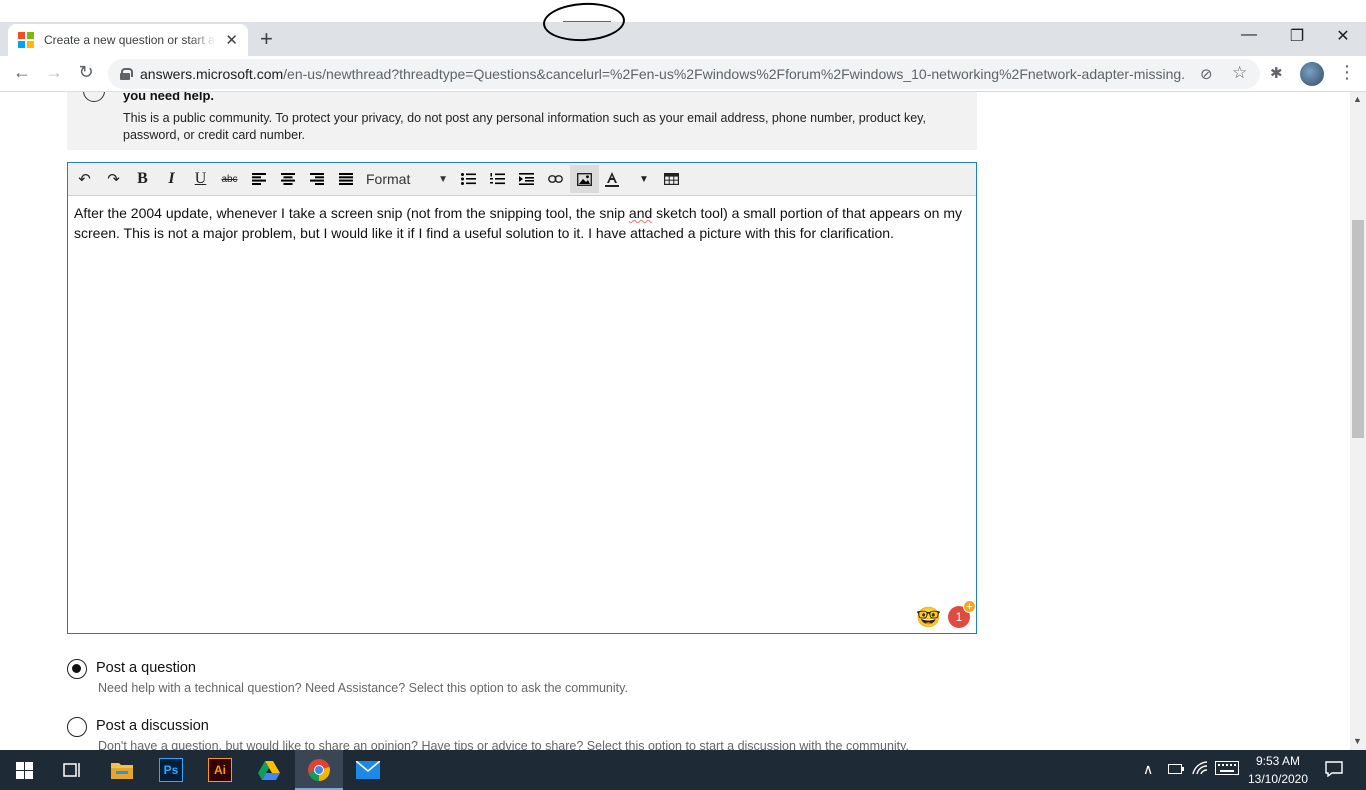 The image size is (1366, 790). Describe the element at coordinates (94, 97) in the screenshot. I see `info-icon` at that location.